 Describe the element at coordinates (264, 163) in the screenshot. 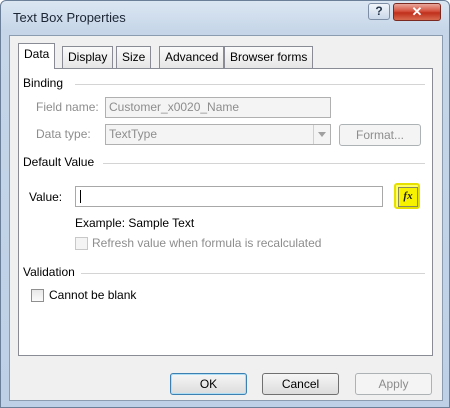

I see `default-value-divider` at that location.